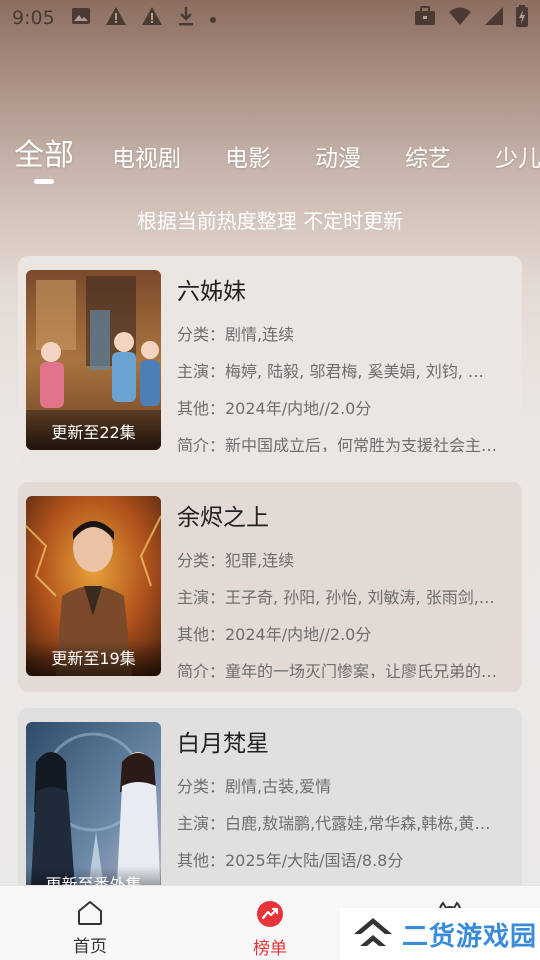 This screenshot has height=960, width=540. Describe the element at coordinates (223, 744) in the screenshot. I see `item-title: 白月梵星` at that location.